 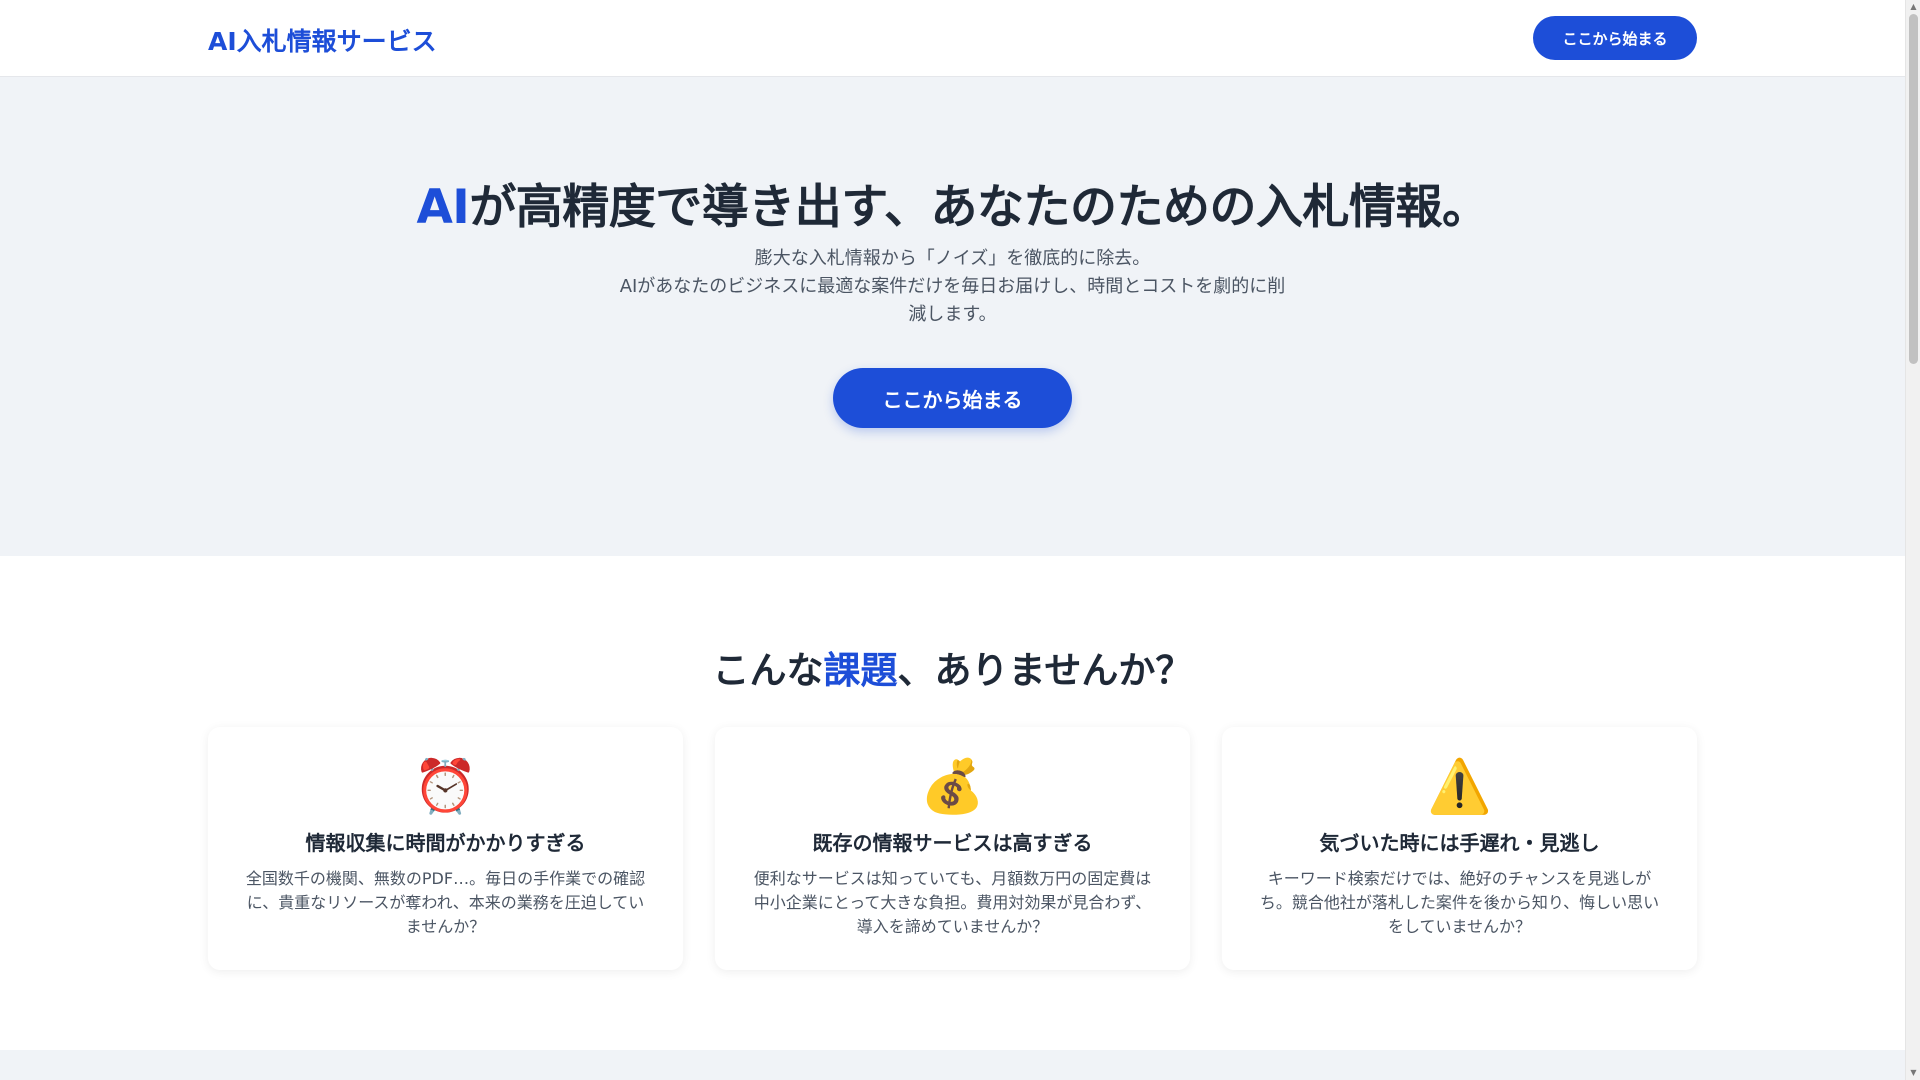 What do you see at coordinates (952, 1065) in the screenshot?
I see `next-section-band` at bounding box center [952, 1065].